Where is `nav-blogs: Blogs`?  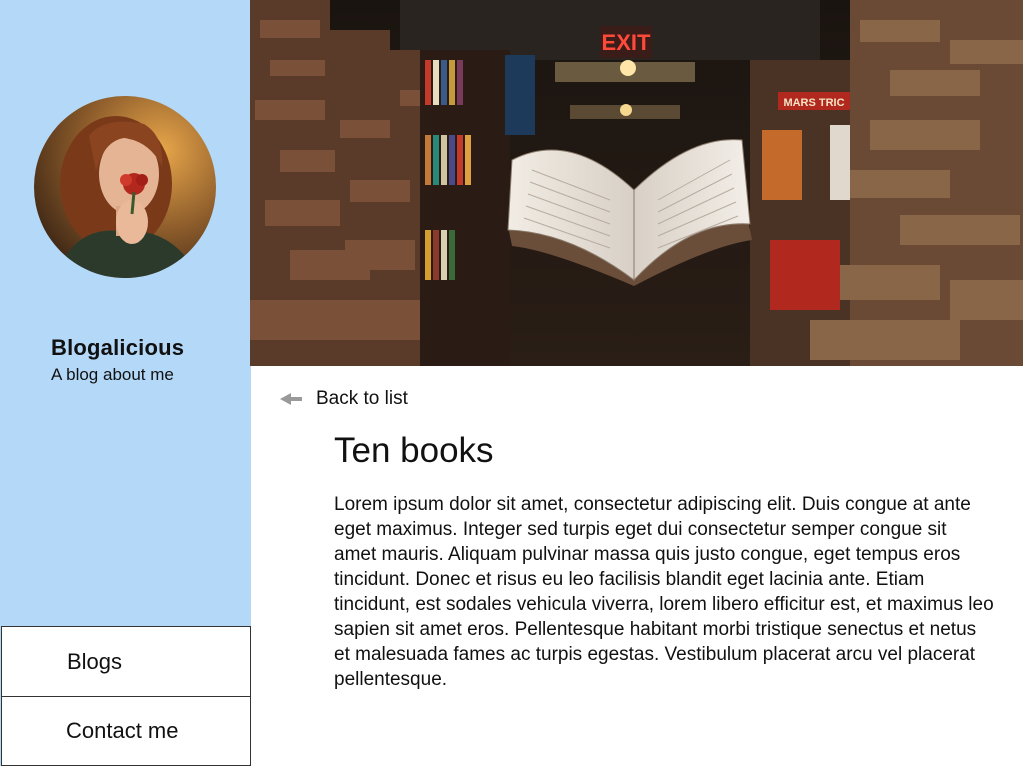
nav-blogs: Blogs is located at coordinates (126, 661).